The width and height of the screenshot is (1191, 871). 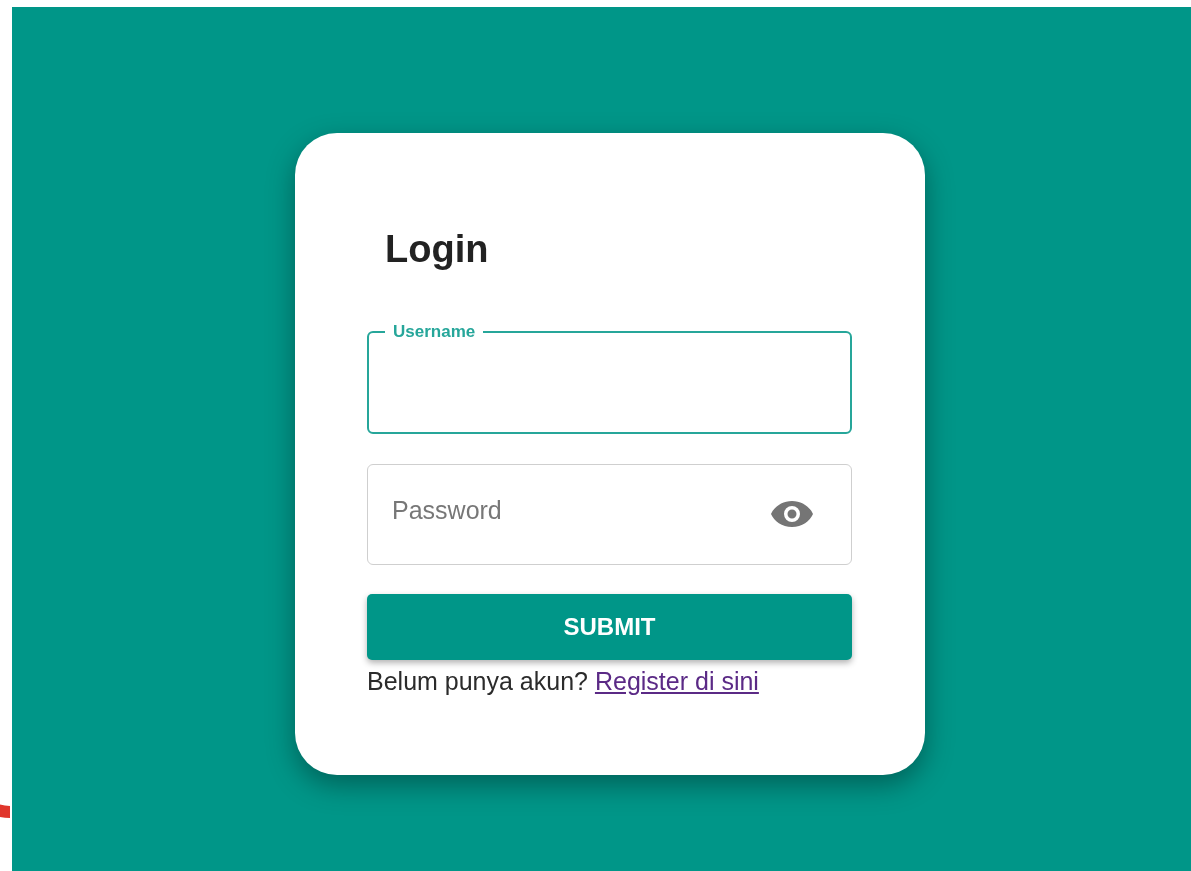 What do you see at coordinates (792, 514) in the screenshot?
I see `eye-icon` at bounding box center [792, 514].